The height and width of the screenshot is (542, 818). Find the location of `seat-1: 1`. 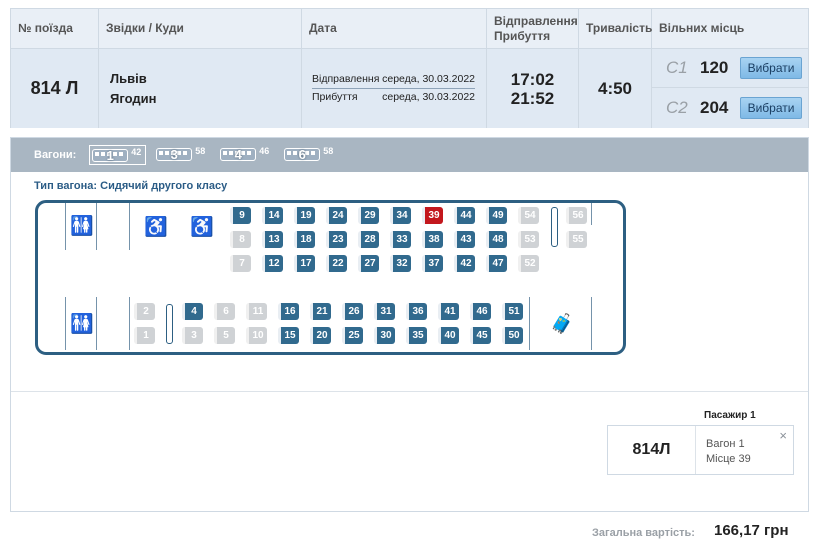

seat-1: 1 is located at coordinates (144, 335).